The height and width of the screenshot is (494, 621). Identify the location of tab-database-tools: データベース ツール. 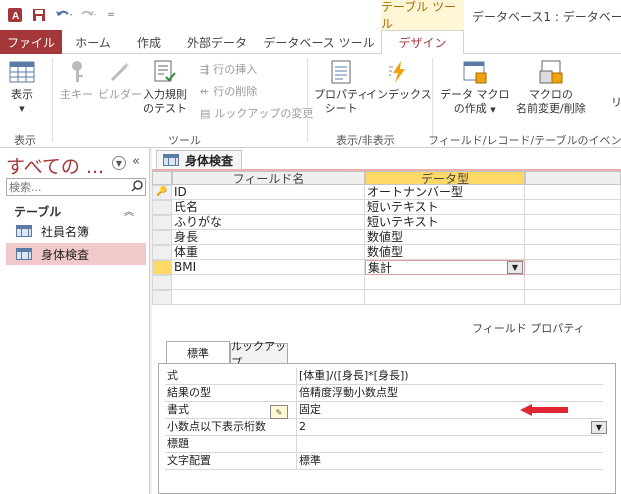
(319, 42).